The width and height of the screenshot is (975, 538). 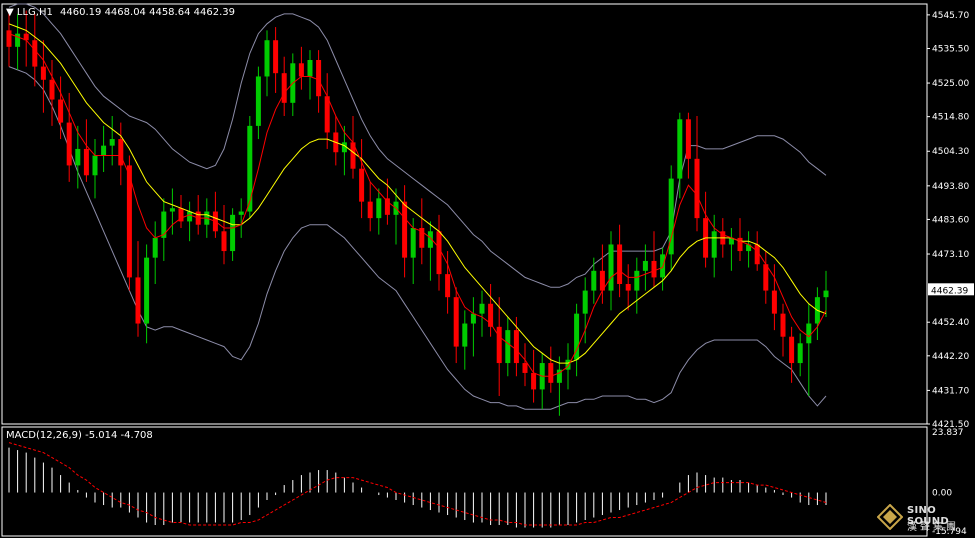 What do you see at coordinates (79, 435) in the screenshot?
I see `macd-label: MACD(12,26,9) -5.014 -4.708` at bounding box center [79, 435].